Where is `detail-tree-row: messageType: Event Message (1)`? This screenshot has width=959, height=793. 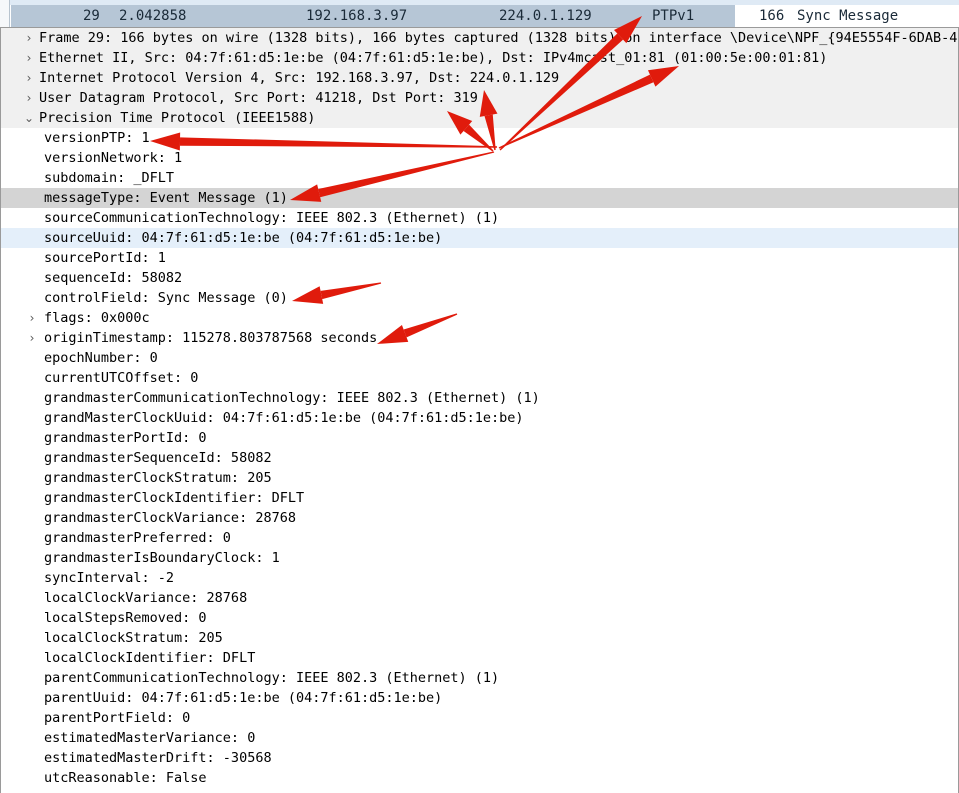
detail-tree-row: messageType: Event Message (1) is located at coordinates (479, 198).